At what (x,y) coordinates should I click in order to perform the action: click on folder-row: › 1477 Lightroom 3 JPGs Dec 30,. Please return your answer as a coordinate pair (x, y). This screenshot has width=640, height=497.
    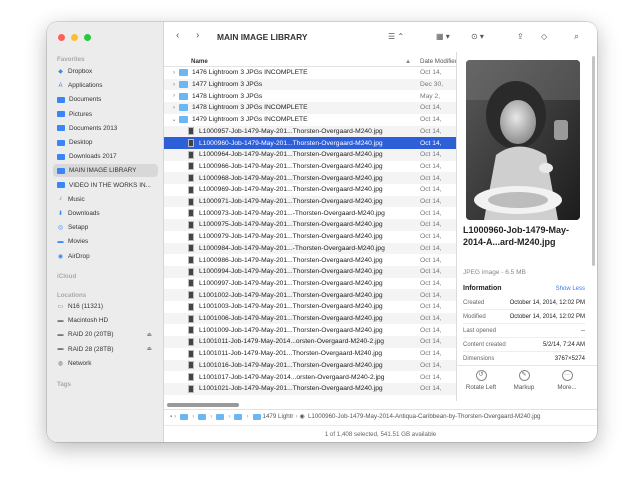
    Looking at the image, I should click on (310, 84).